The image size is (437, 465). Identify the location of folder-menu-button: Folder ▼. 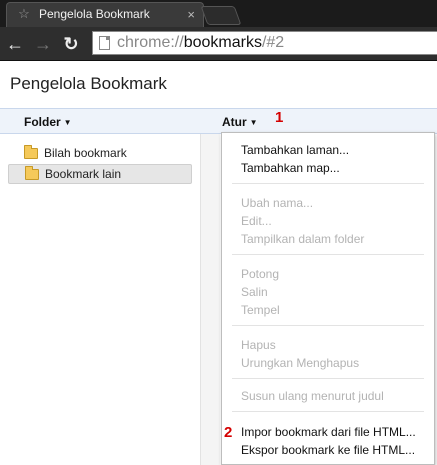
(48, 122).